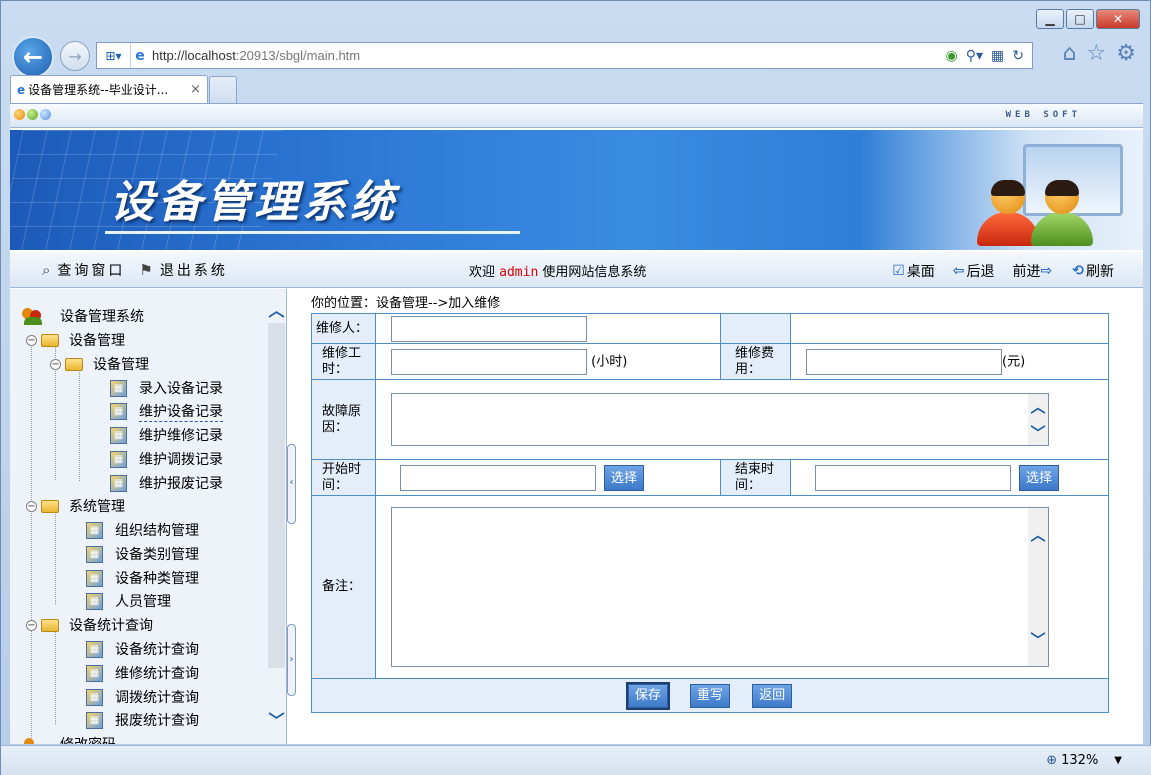 The image size is (1151, 775). I want to click on breadcrumb: 你的位置：设备管理-->加入维修, so click(406, 303).